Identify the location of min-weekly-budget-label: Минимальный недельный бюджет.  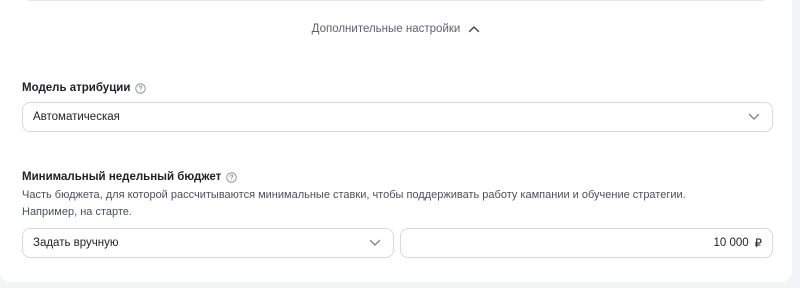
(129, 177).